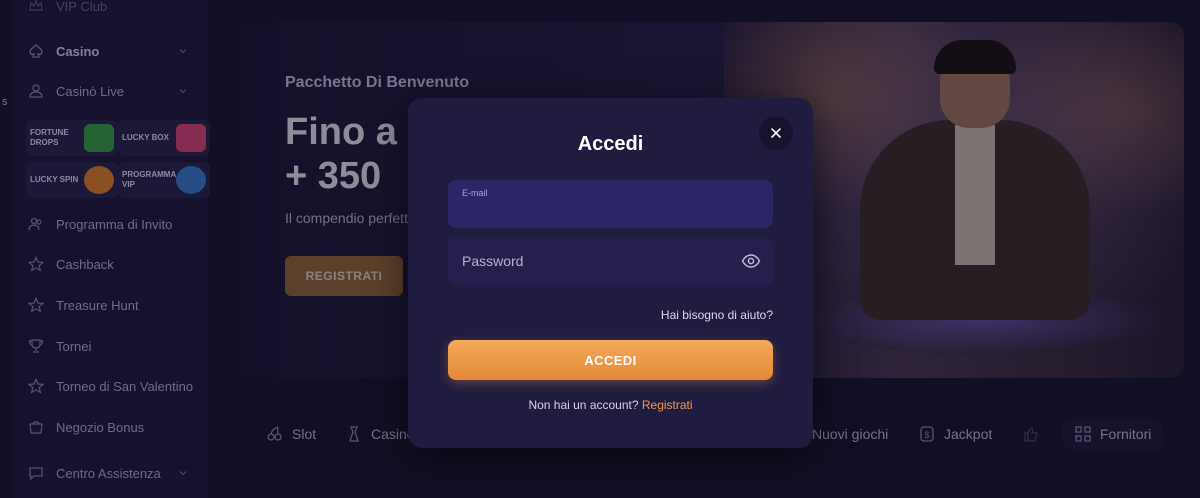 The height and width of the screenshot is (498, 1200). I want to click on password-field, so click(610, 261).